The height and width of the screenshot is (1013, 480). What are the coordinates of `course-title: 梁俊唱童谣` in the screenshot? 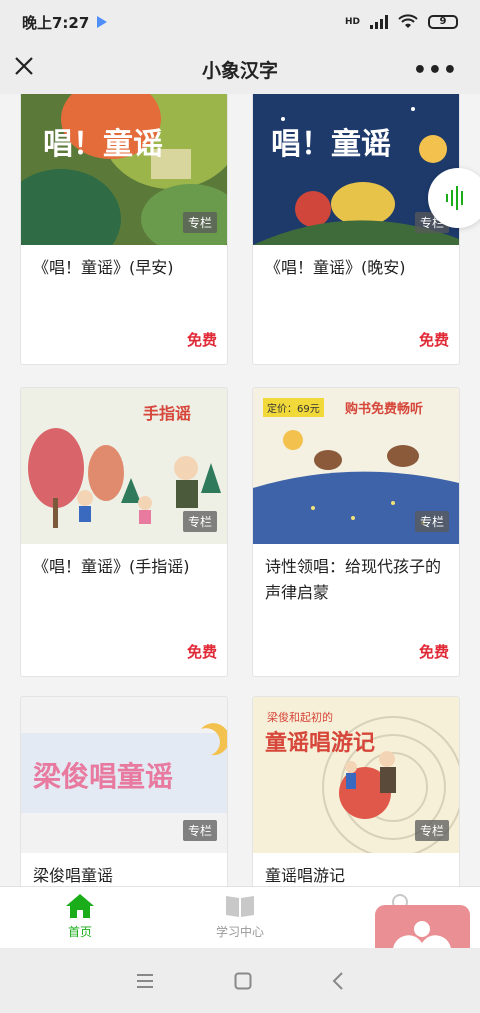 It's located at (73, 875).